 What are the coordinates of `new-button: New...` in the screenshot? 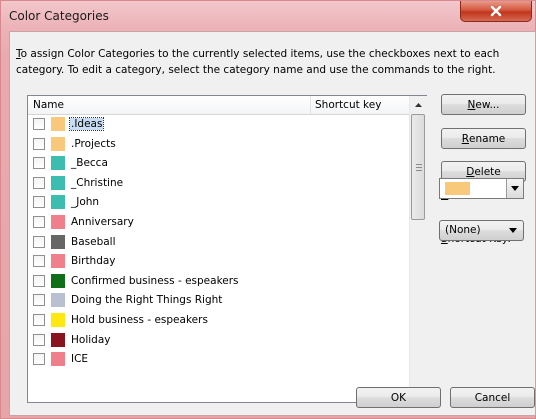 It's located at (483, 104).